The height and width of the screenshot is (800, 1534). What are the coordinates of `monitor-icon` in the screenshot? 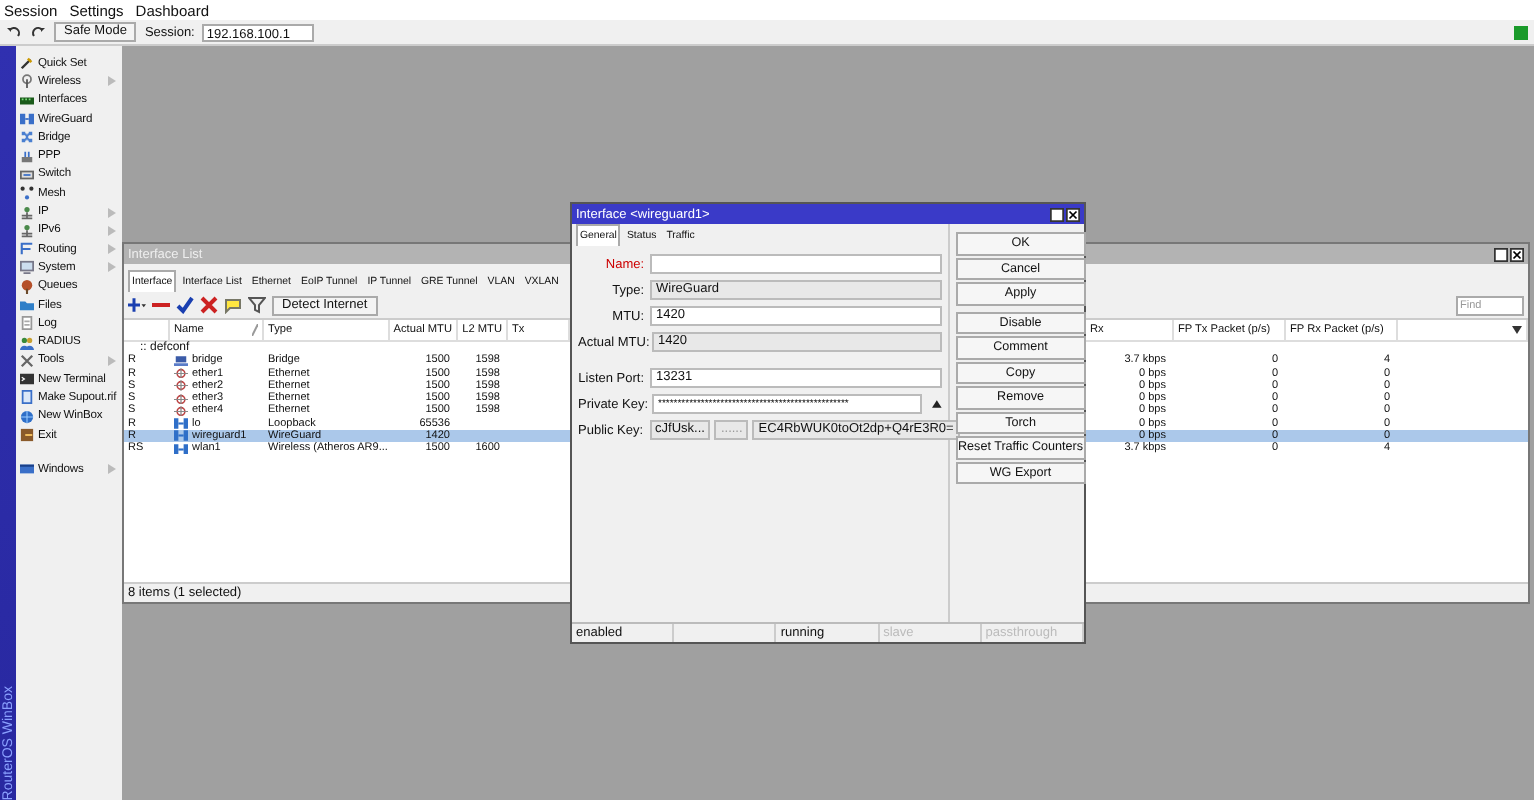 It's located at (27, 267).